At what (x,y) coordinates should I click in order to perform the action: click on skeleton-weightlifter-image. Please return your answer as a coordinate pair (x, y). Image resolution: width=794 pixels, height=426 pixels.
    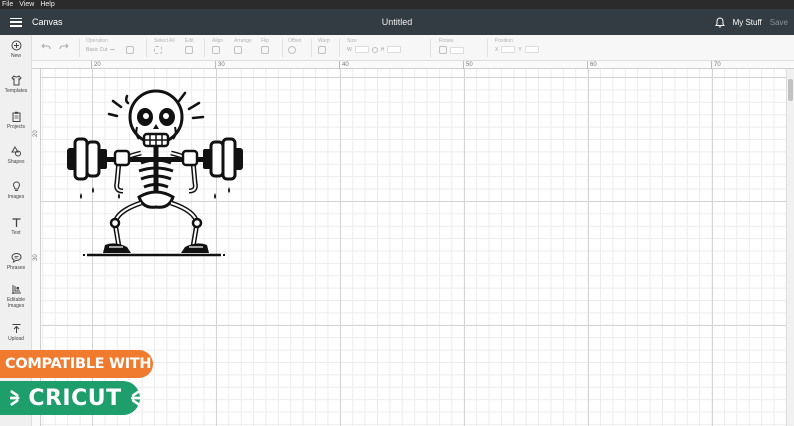
    Looking at the image, I should click on (155, 172).